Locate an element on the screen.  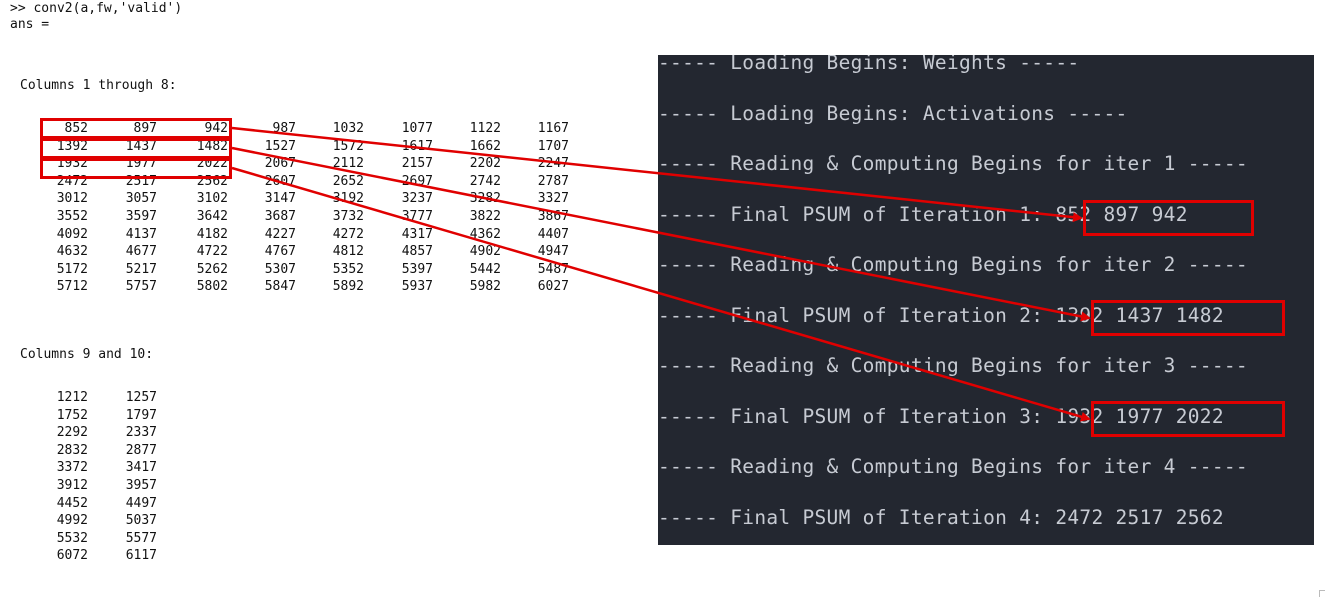
resize-corner is located at coordinates (1322, 593).